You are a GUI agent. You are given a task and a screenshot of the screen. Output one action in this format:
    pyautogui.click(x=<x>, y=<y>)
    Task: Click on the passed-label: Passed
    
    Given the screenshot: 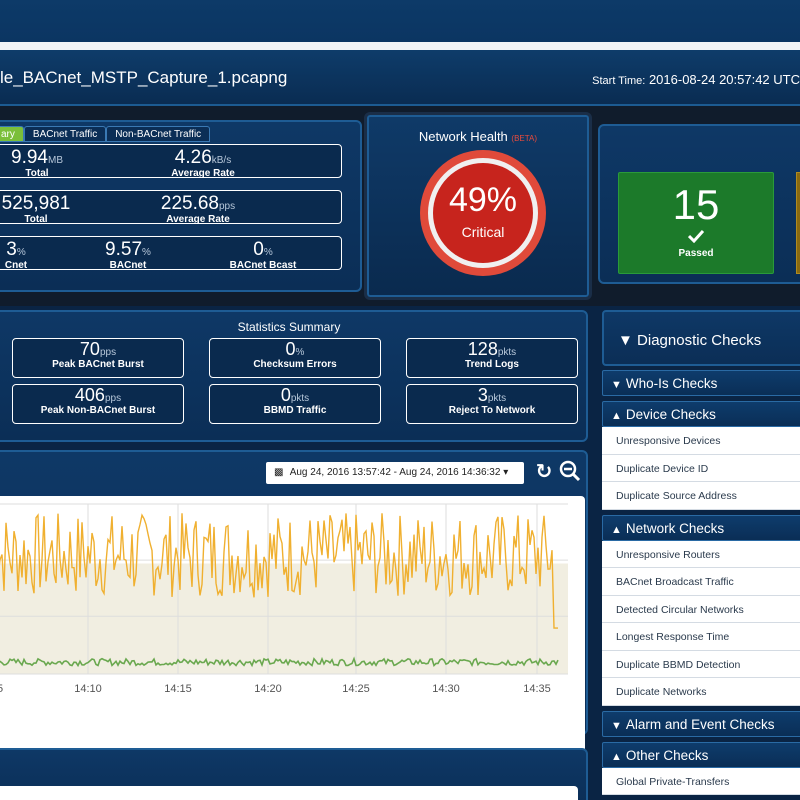 What is the action you would take?
    pyautogui.click(x=696, y=253)
    